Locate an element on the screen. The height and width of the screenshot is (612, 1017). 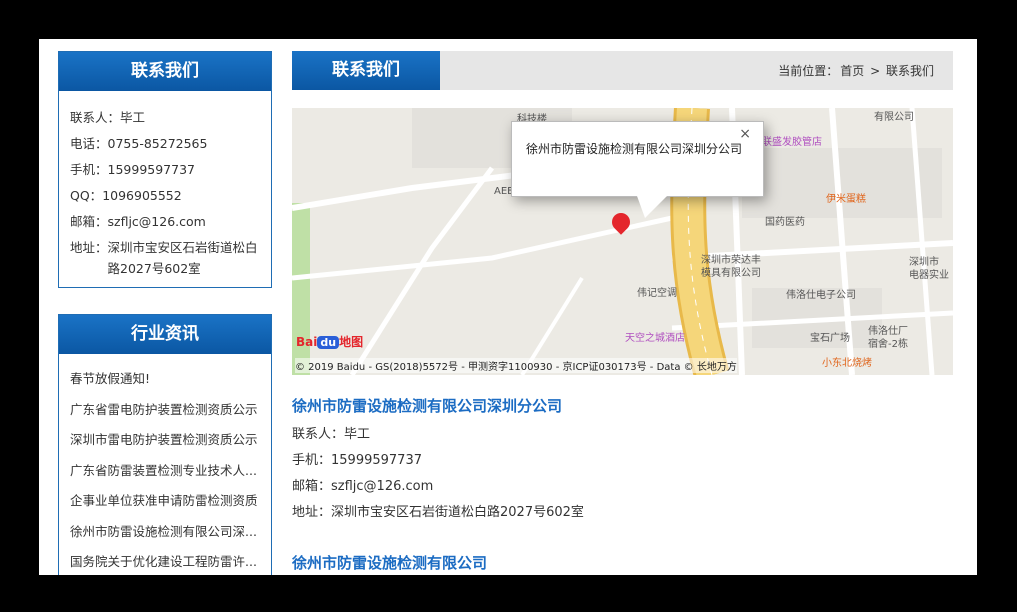
contact-row-mobile: 手机： 15999597737 is located at coordinates (132, 169).